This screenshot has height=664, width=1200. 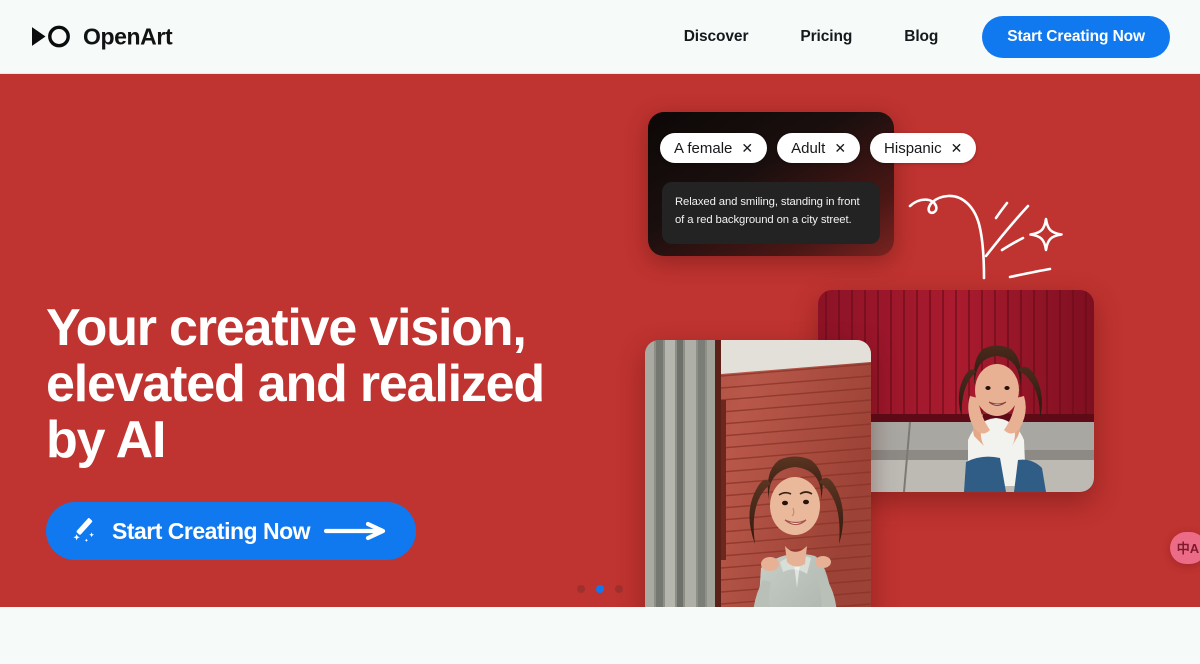 I want to click on sparkle-icon, so click(x=1046, y=234).